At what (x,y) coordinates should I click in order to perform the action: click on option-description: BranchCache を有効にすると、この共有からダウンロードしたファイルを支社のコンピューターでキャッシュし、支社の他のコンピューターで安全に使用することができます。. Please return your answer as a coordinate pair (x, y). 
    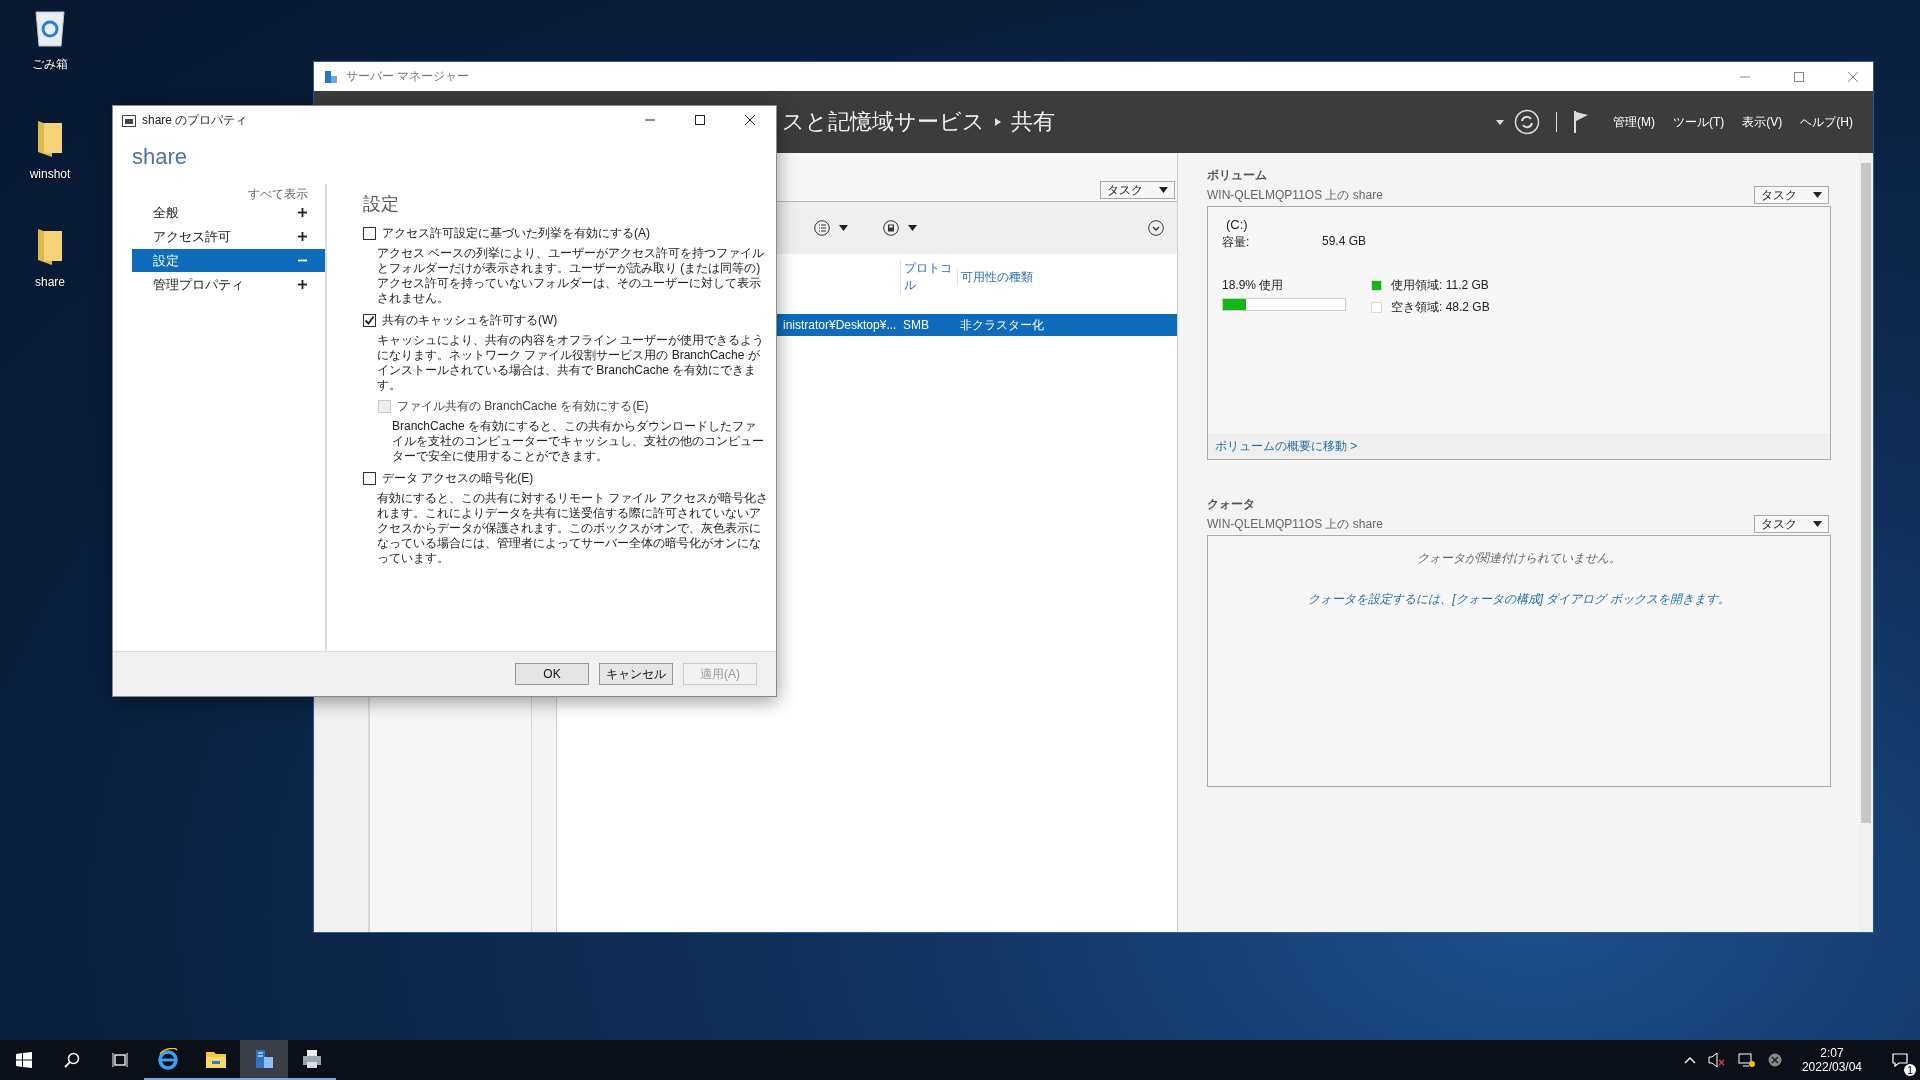
    Looking at the image, I should click on (578, 441).